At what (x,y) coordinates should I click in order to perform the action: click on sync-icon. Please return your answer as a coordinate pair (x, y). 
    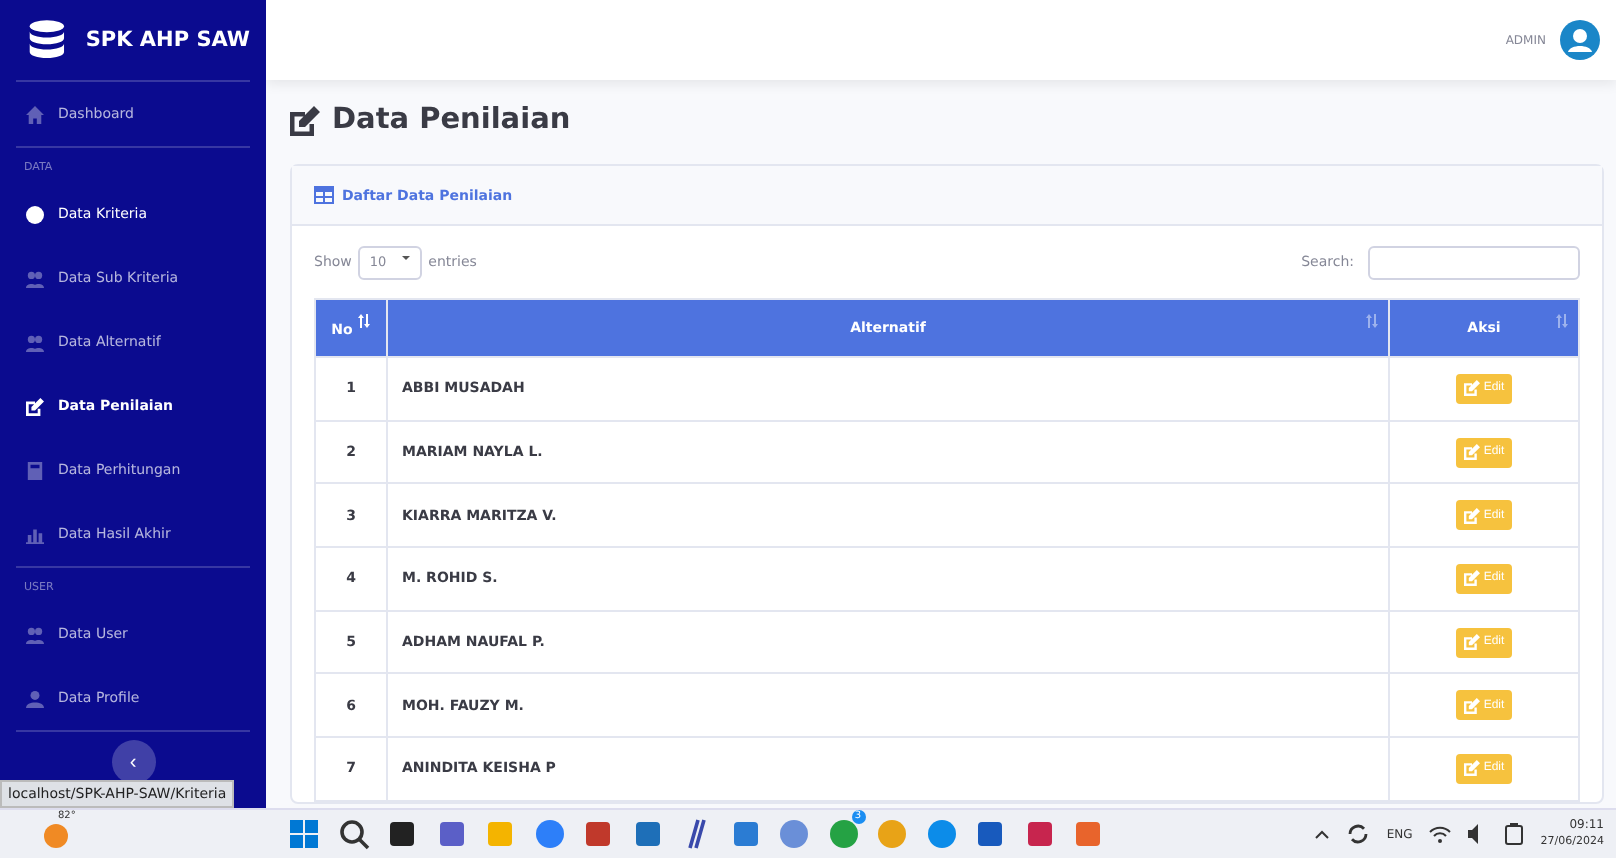
    Looking at the image, I should click on (1358, 834).